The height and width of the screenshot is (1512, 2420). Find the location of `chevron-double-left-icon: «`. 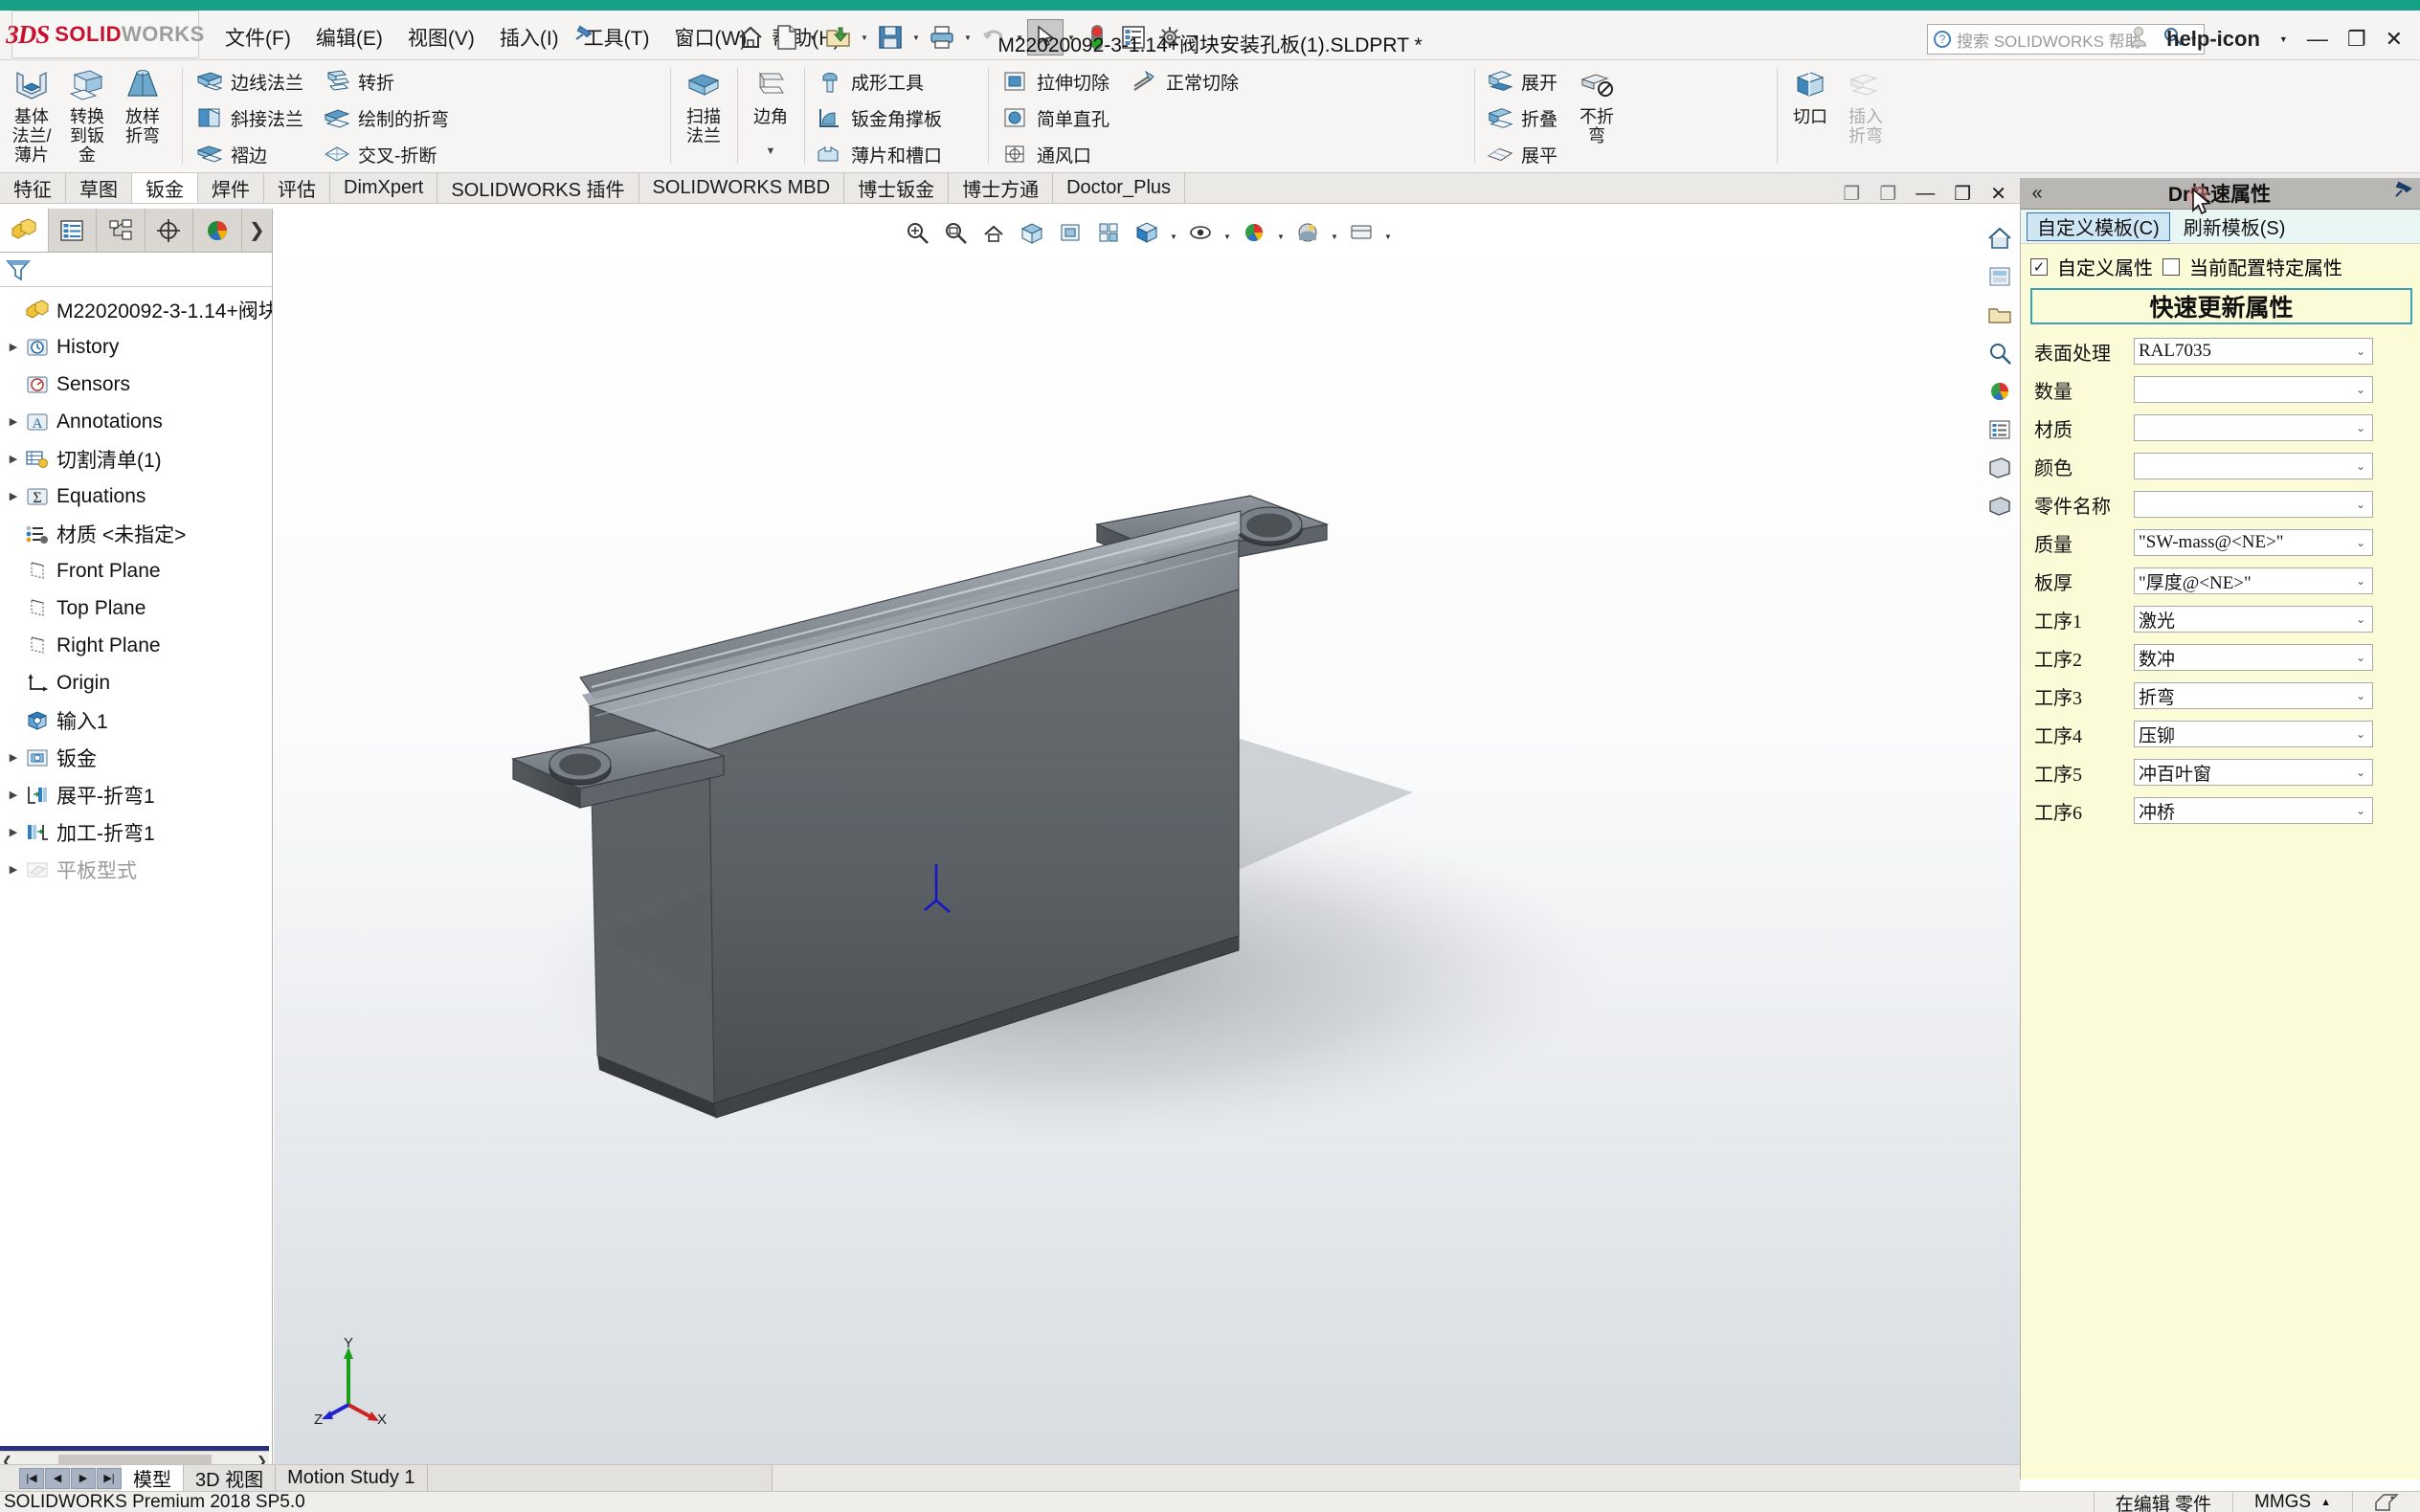

chevron-double-left-icon: « is located at coordinates (2037, 194).